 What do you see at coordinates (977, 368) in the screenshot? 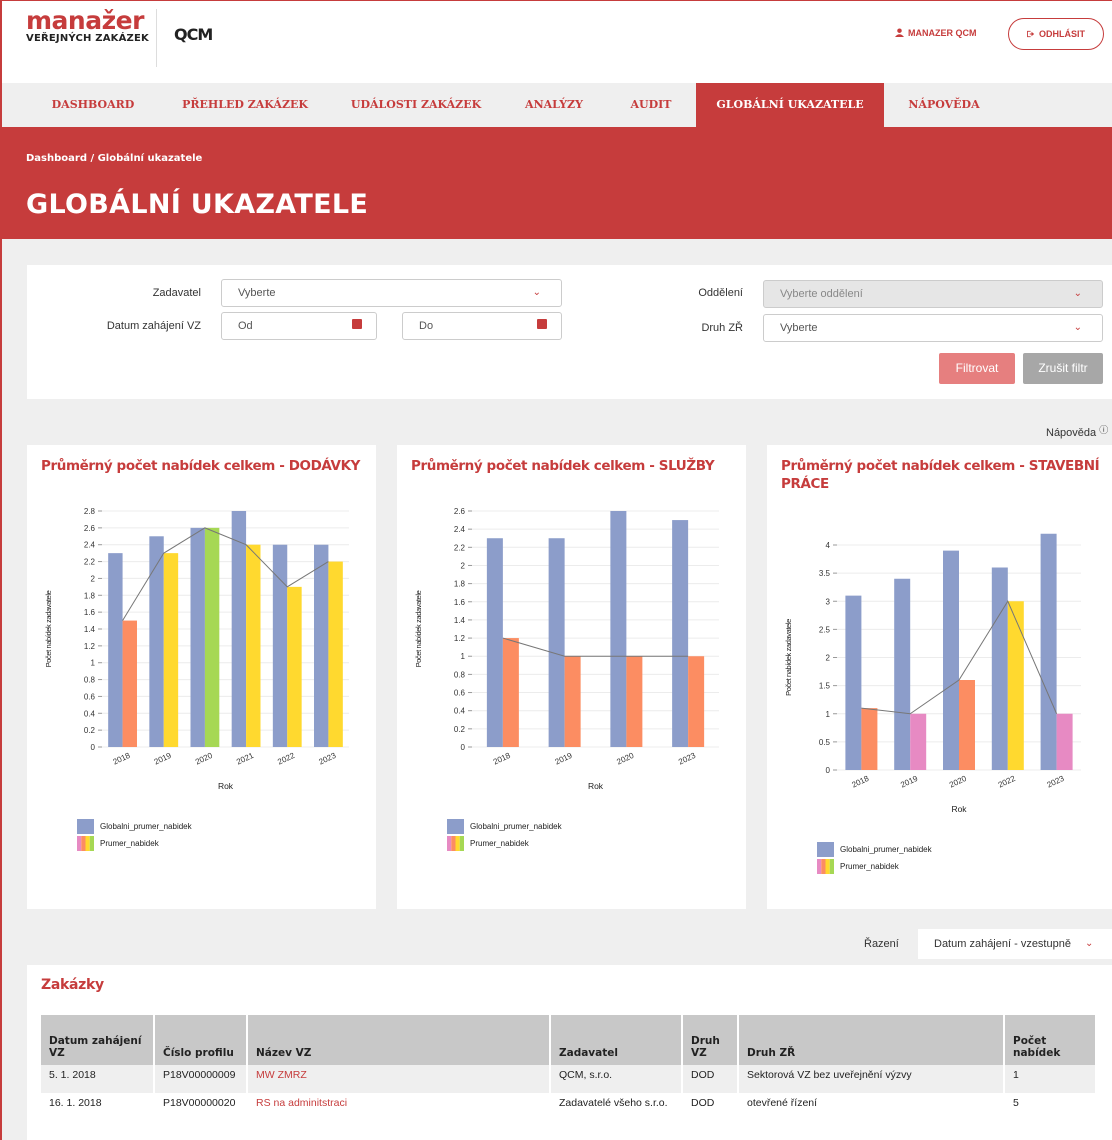
I see `filter-button: Filtrovat` at bounding box center [977, 368].